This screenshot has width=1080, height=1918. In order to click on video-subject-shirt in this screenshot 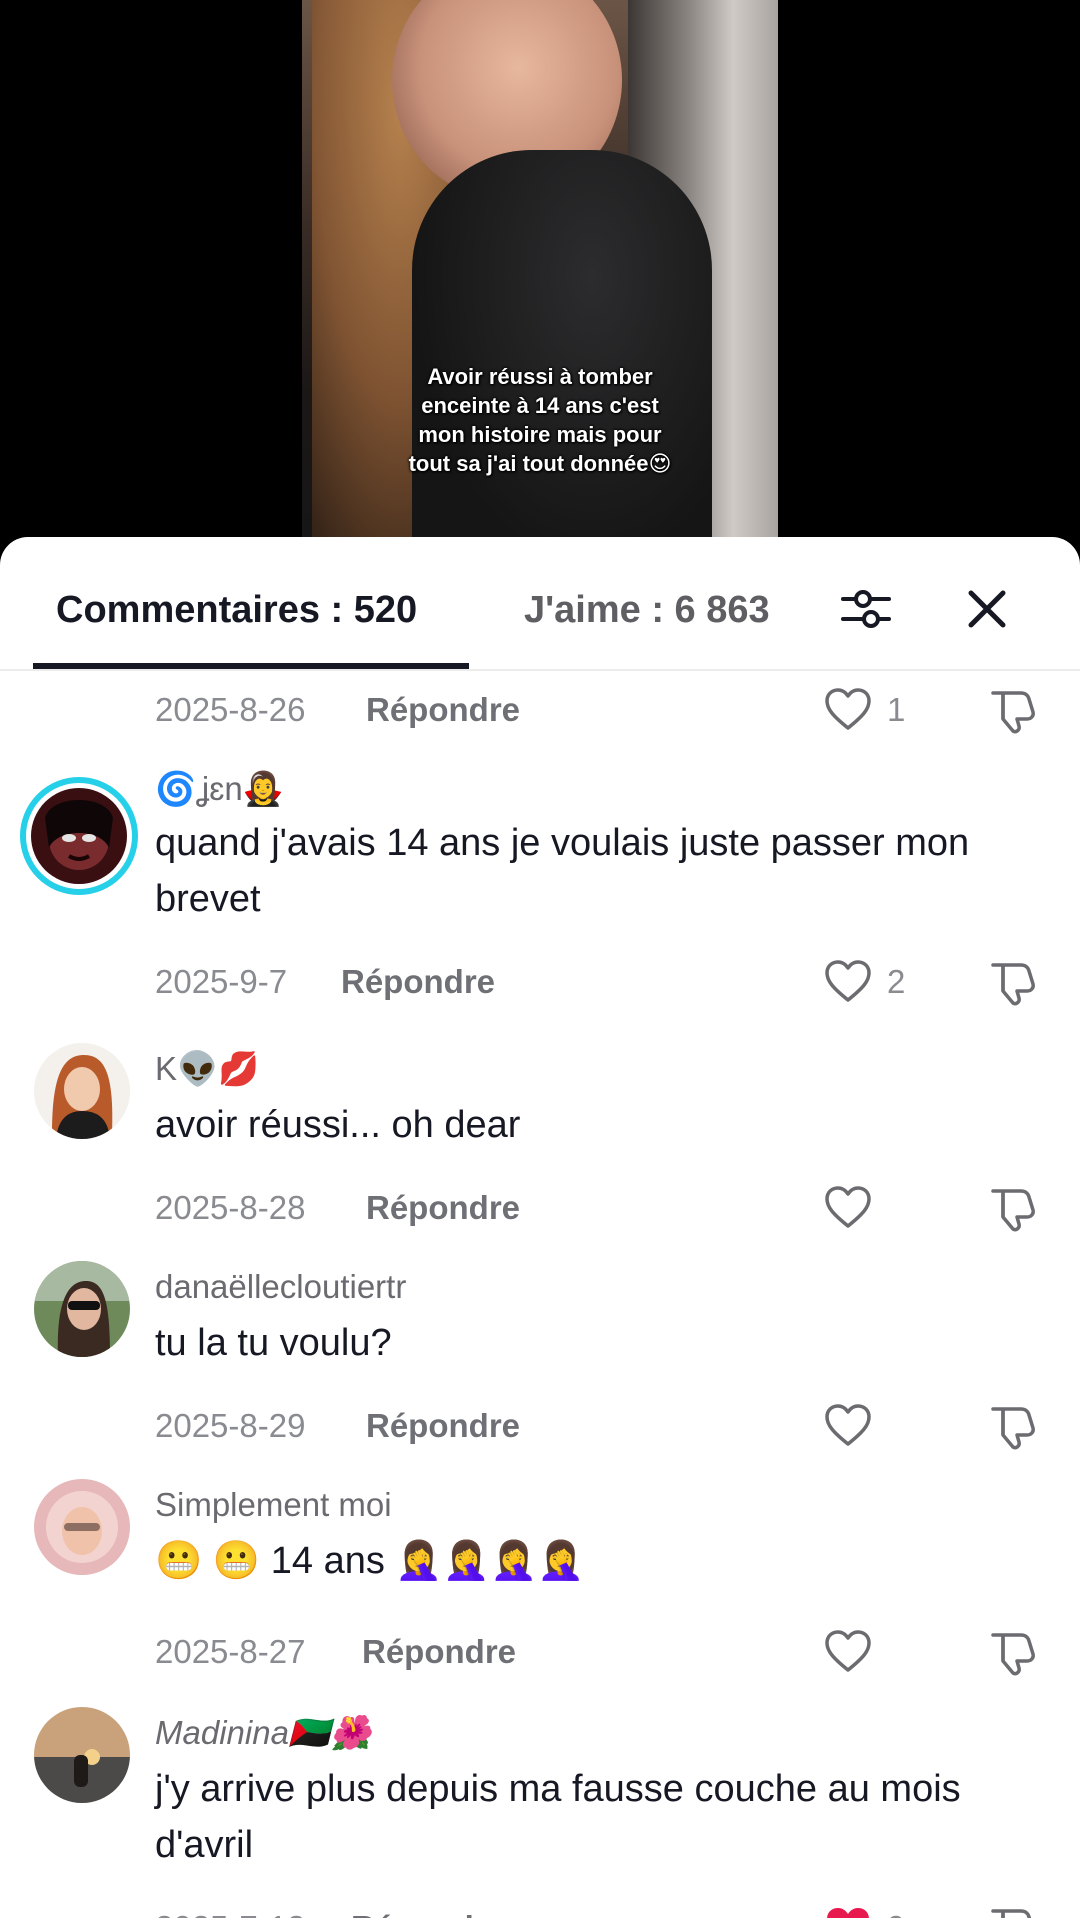, I will do `click(562, 355)`.